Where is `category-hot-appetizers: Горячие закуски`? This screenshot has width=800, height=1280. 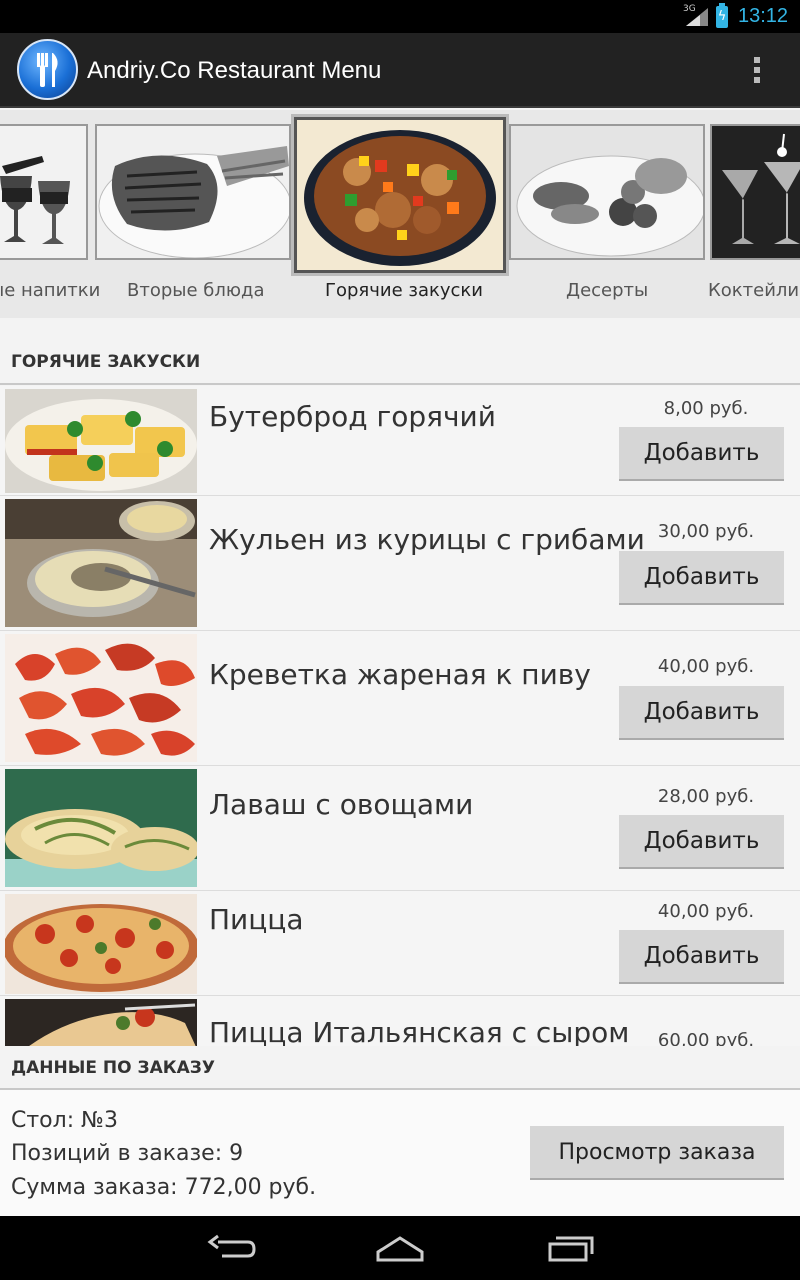
category-hot-appetizers: Горячие закуски is located at coordinates (400, 214).